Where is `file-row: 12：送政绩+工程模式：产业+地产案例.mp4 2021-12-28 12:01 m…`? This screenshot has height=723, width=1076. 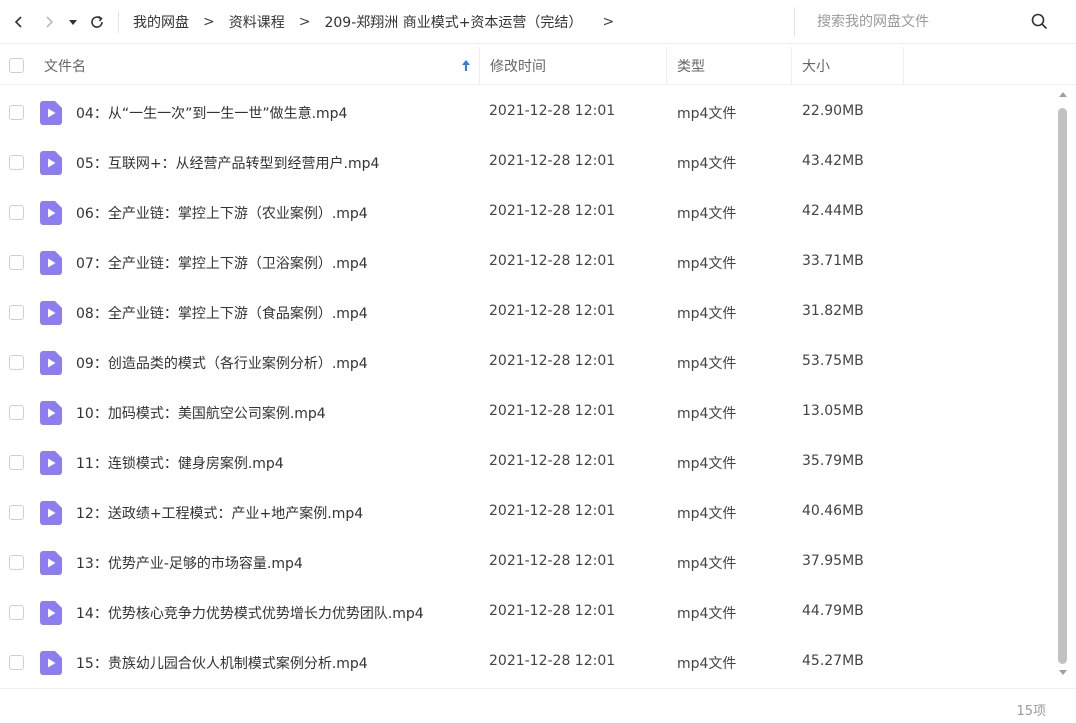
file-row: 12：送政绩+工程模式：产业+地产案例.mp4 2021-12-28 12:01 m… is located at coordinates (528, 513).